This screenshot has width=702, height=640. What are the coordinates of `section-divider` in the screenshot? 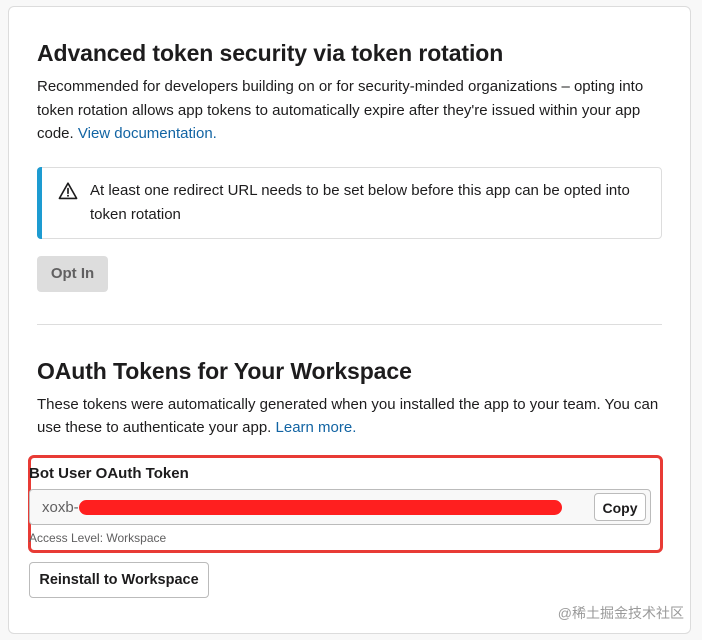 It's located at (349, 324).